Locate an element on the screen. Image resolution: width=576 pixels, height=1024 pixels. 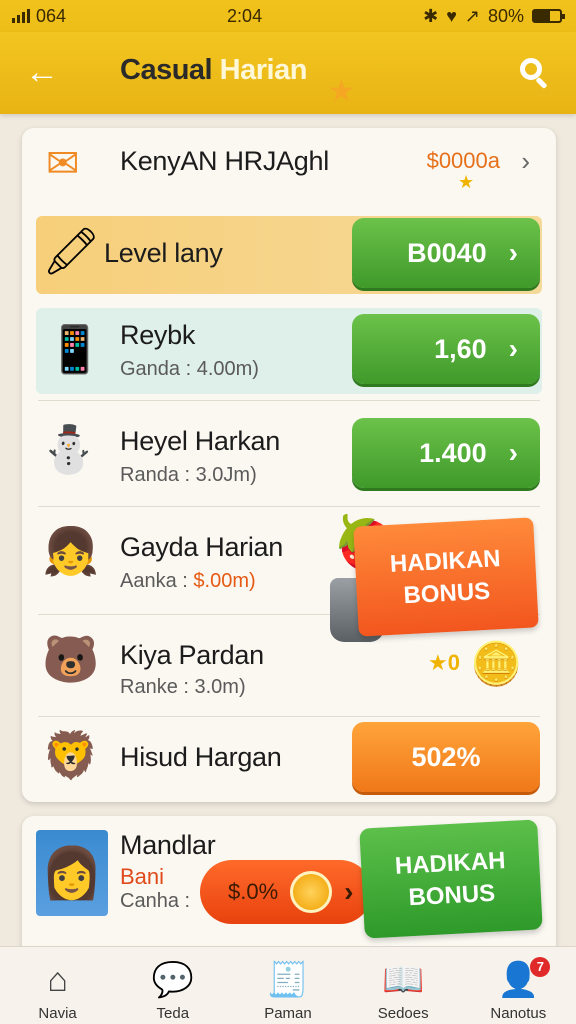
item-title: Gayda Harian is located at coordinates (201, 547).